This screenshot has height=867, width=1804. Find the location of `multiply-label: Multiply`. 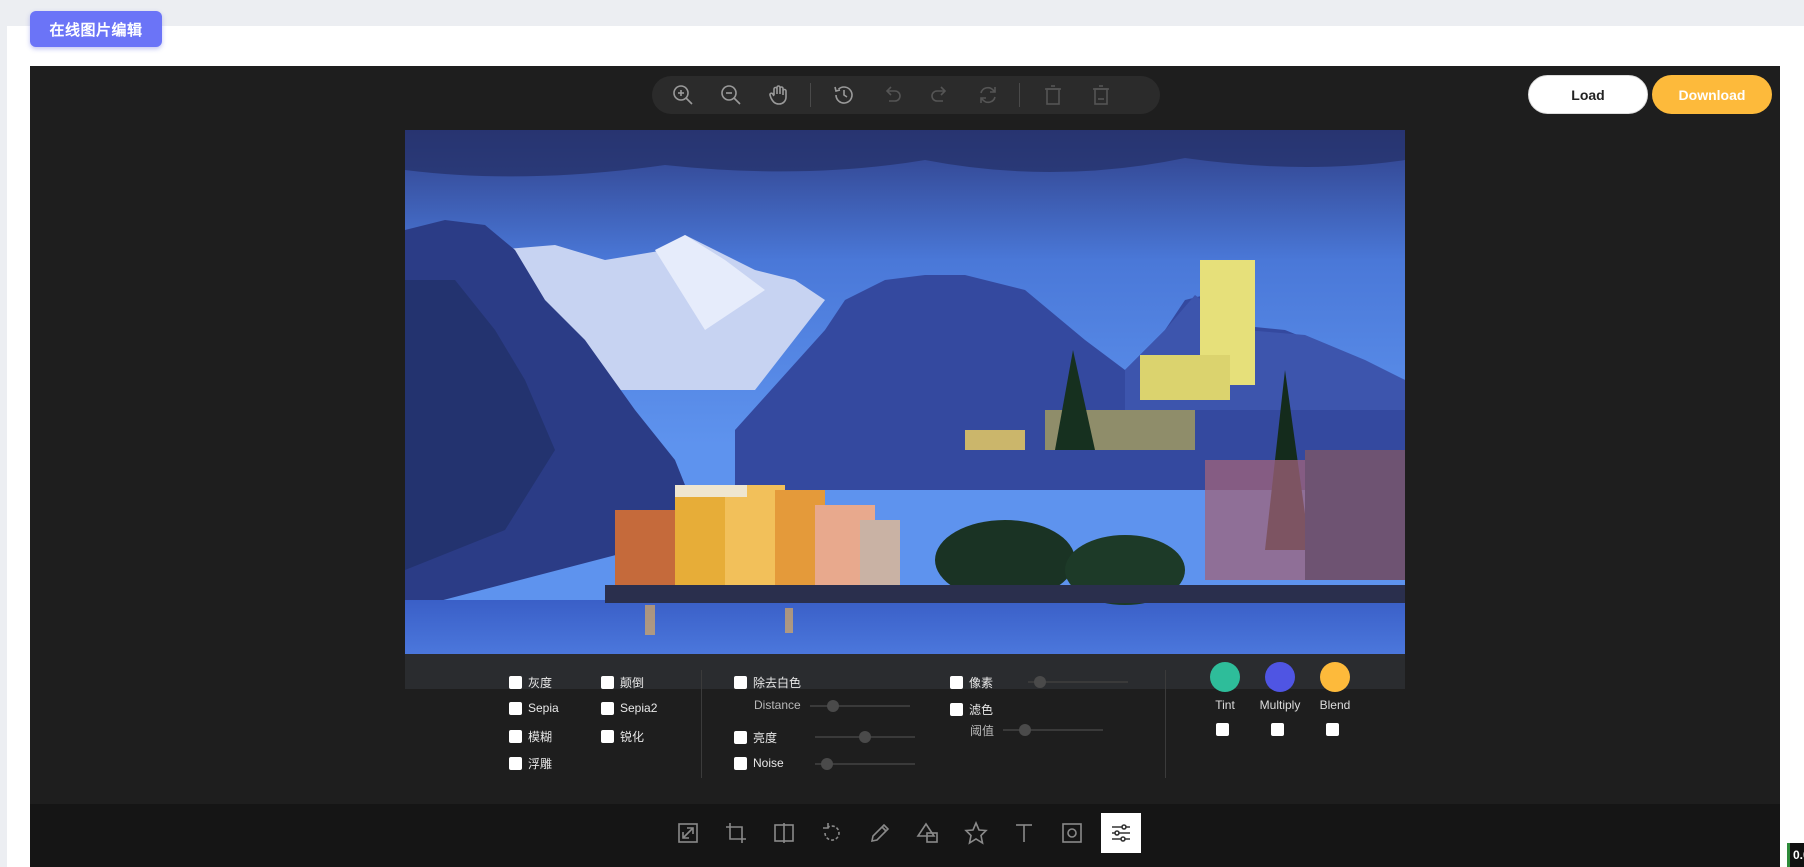

multiply-label: Multiply is located at coordinates (1280, 705).